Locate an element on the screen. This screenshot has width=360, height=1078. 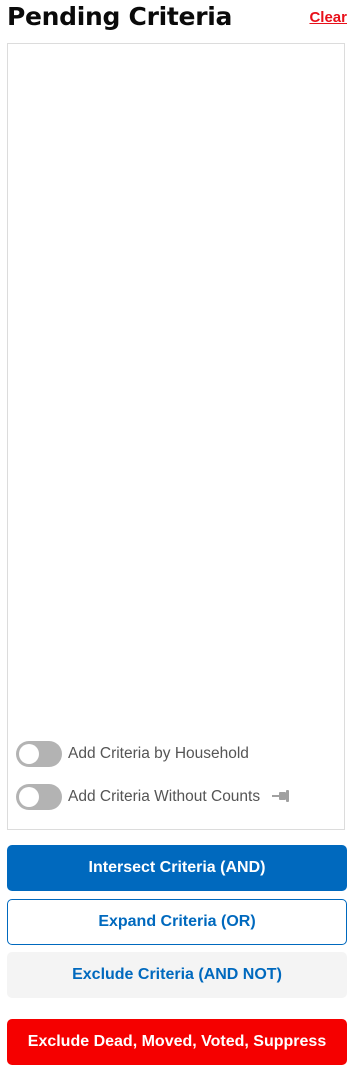
page-title: Pending Criteria is located at coordinates (120, 16).